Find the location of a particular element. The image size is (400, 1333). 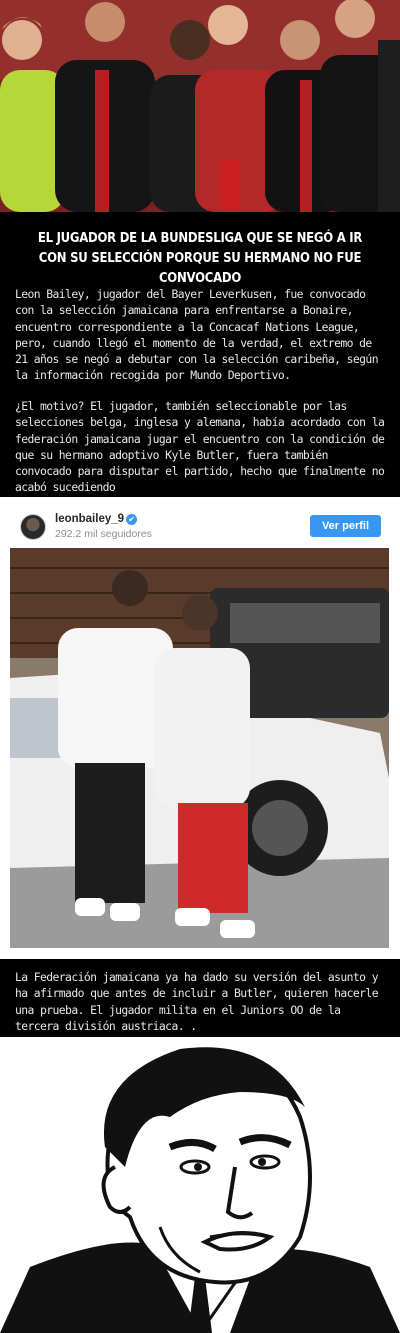

view-profile-button: Ver perfil is located at coordinates (345, 526).